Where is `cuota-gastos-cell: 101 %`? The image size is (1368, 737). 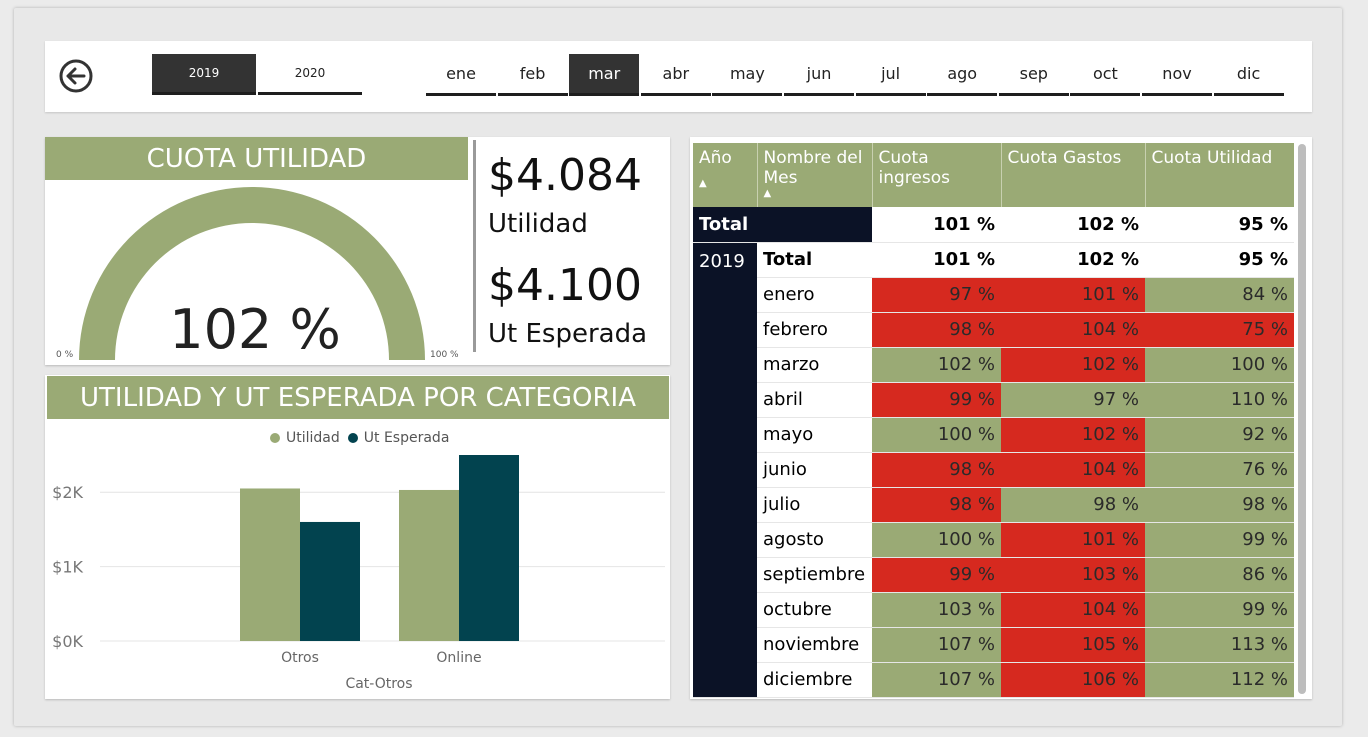 cuota-gastos-cell: 101 % is located at coordinates (1073, 295).